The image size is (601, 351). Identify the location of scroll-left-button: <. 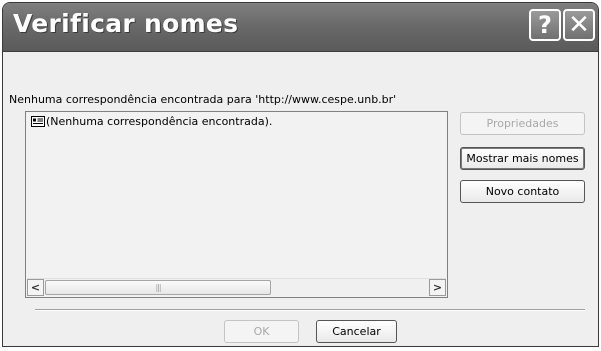
(35, 287).